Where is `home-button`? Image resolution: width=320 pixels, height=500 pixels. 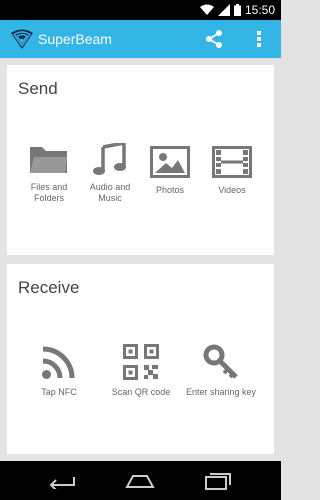
home-button is located at coordinates (140, 481).